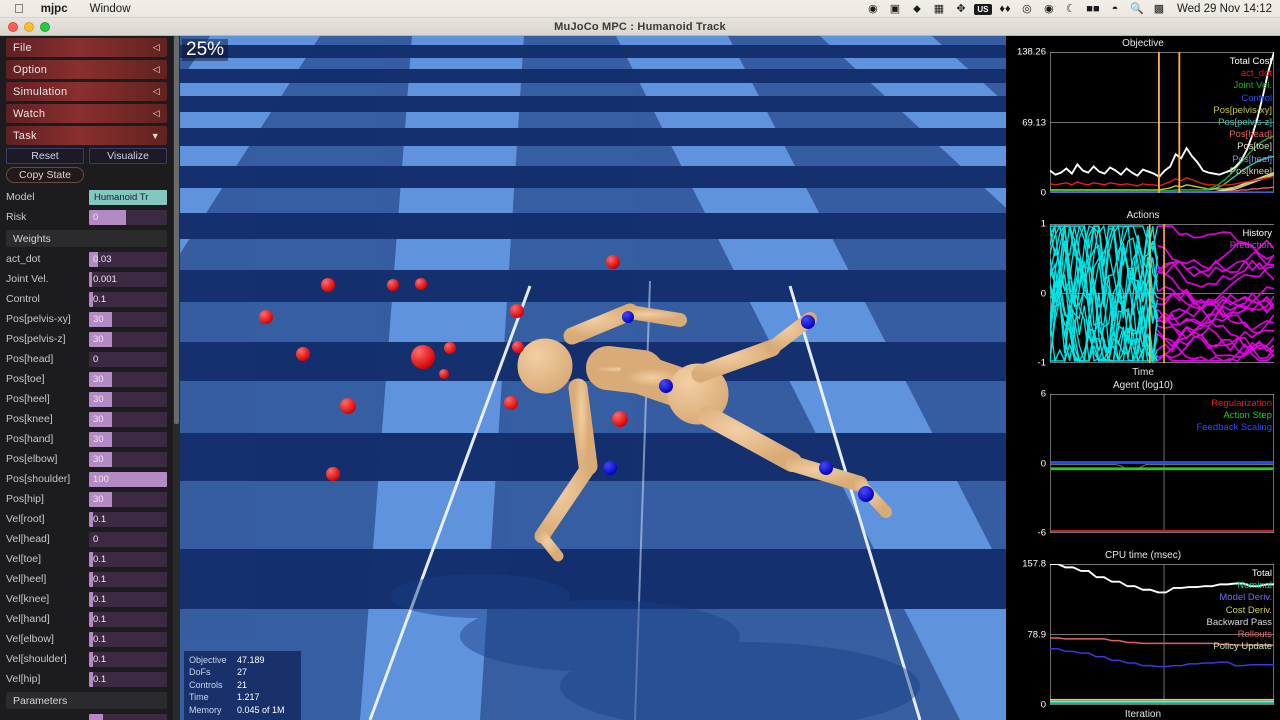  I want to click on weight-row: Pos[pelvis-xy] 30, so click(86, 319).